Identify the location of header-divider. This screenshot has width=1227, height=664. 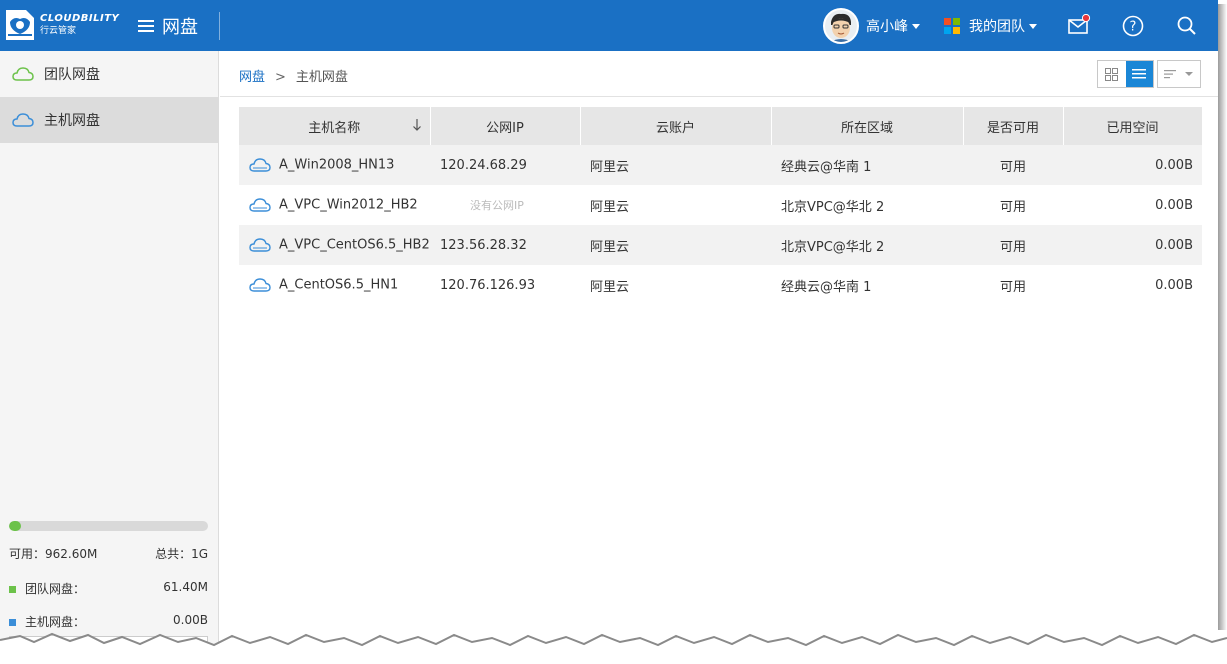
(219, 26).